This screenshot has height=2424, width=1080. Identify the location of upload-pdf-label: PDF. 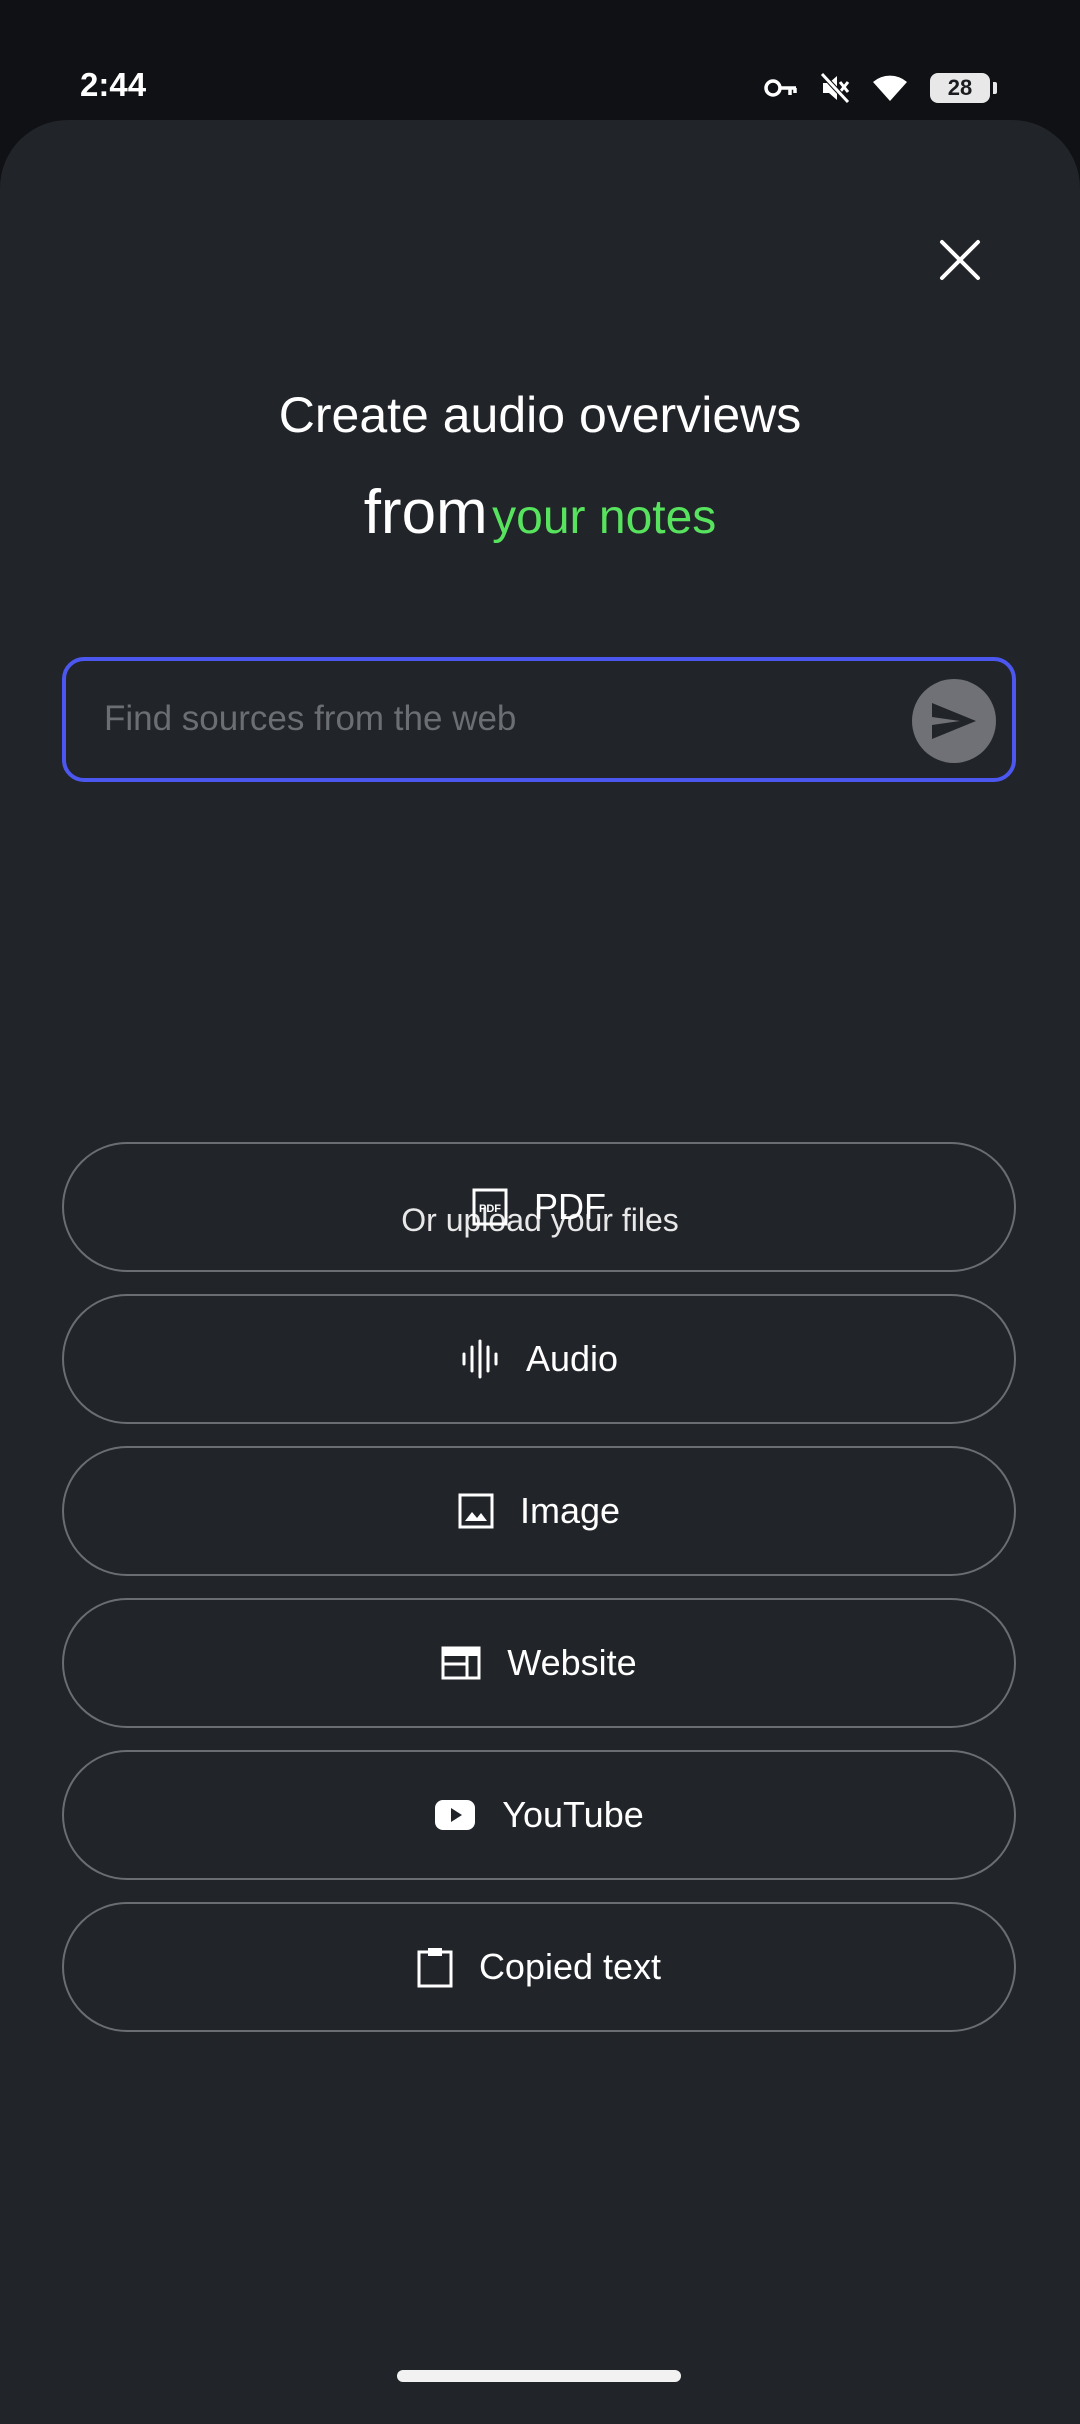
(570, 1206).